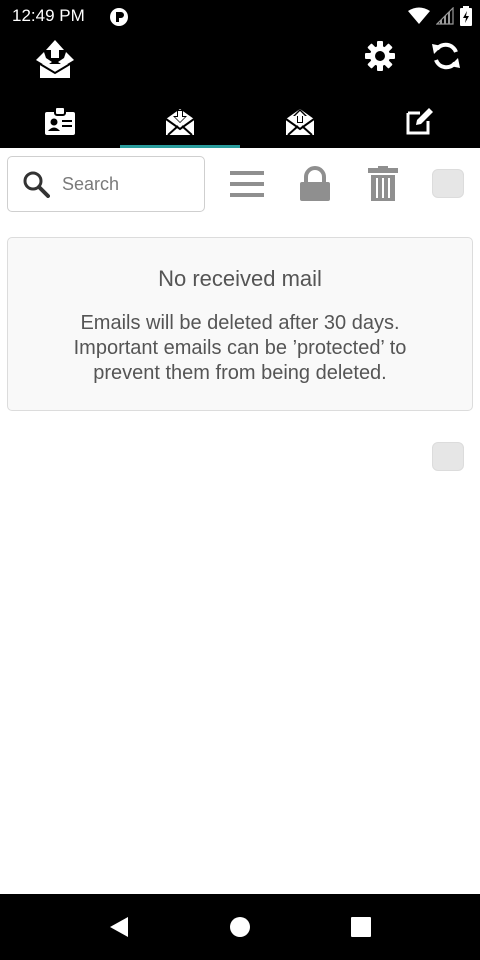  I want to click on battery-icon, so click(466, 16).